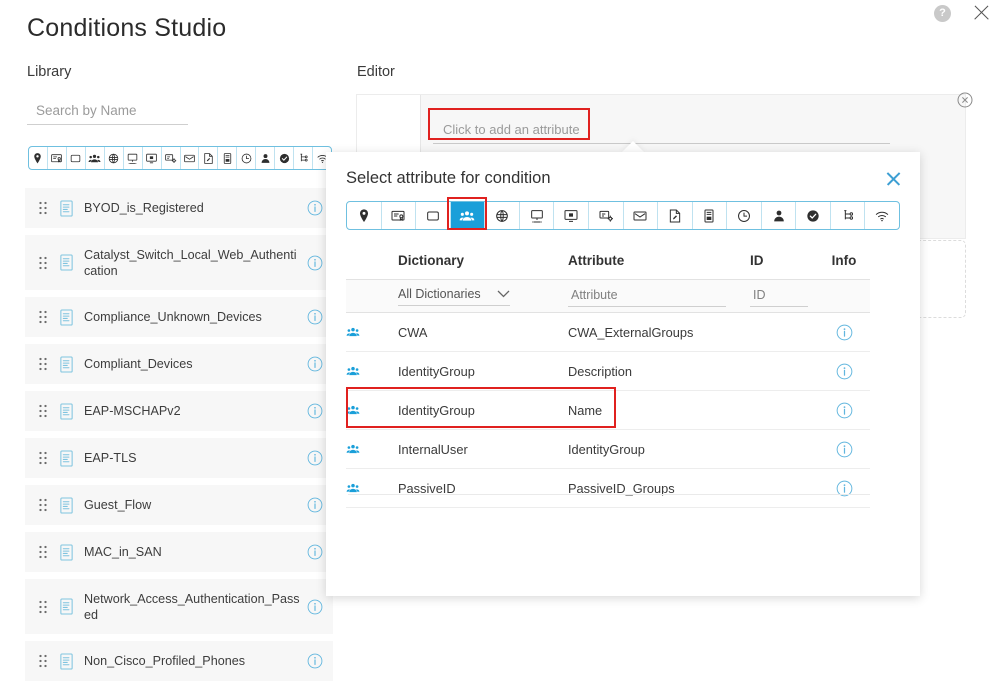 The height and width of the screenshot is (681, 999). I want to click on library-filter-tabs, so click(180, 158).